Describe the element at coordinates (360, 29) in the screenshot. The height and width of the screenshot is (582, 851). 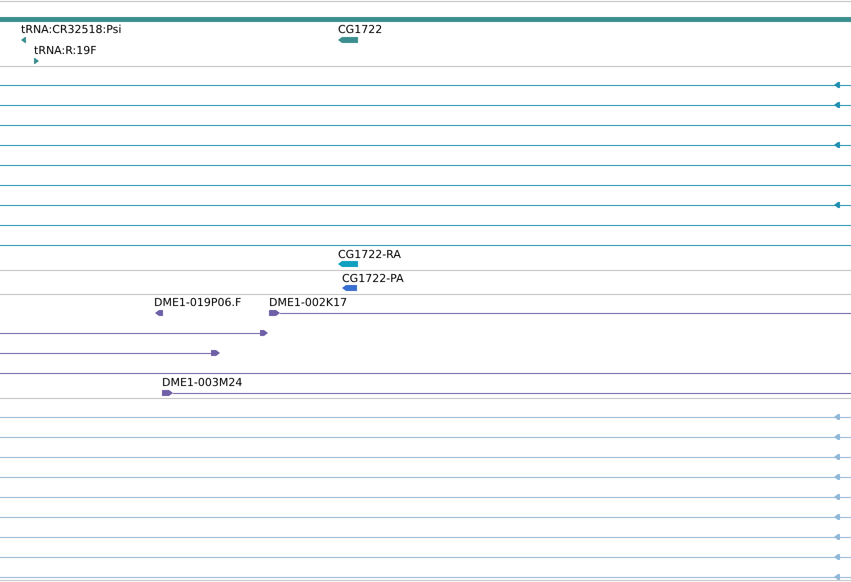
I see `feature-label: CG1722` at that location.